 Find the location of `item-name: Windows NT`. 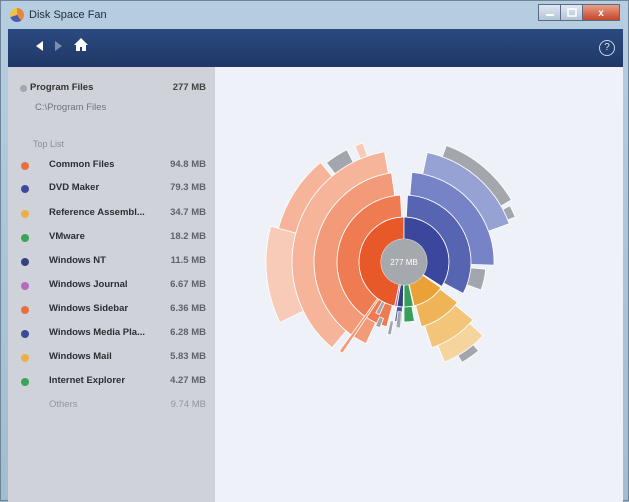

item-name: Windows NT is located at coordinates (77, 260).